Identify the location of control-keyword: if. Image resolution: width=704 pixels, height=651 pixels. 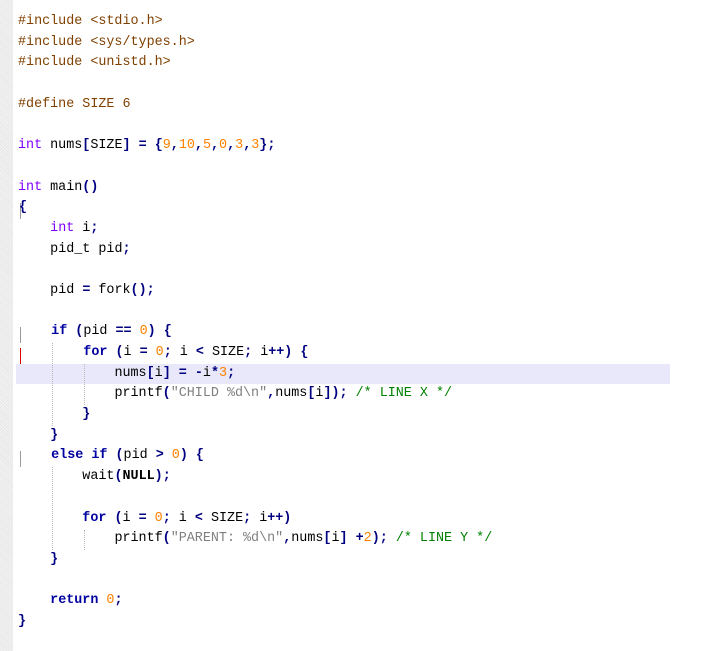
(59, 332).